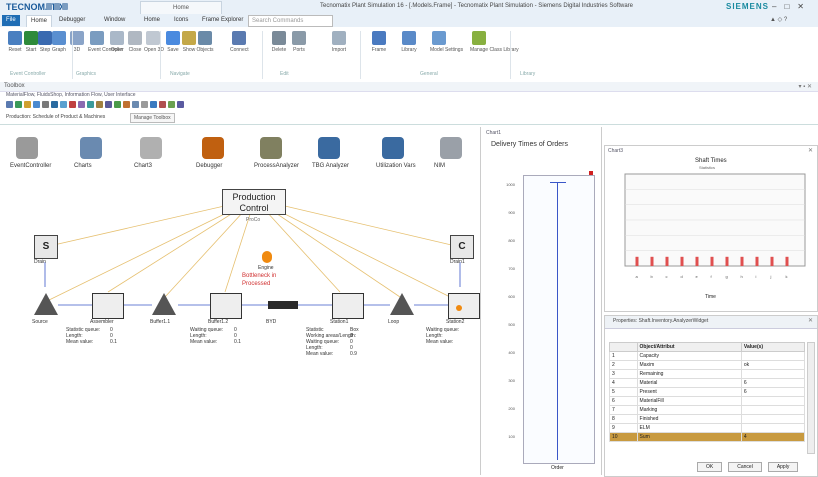  I want to click on ribbon-button-19: Manage Class Library, so click(494, 42).